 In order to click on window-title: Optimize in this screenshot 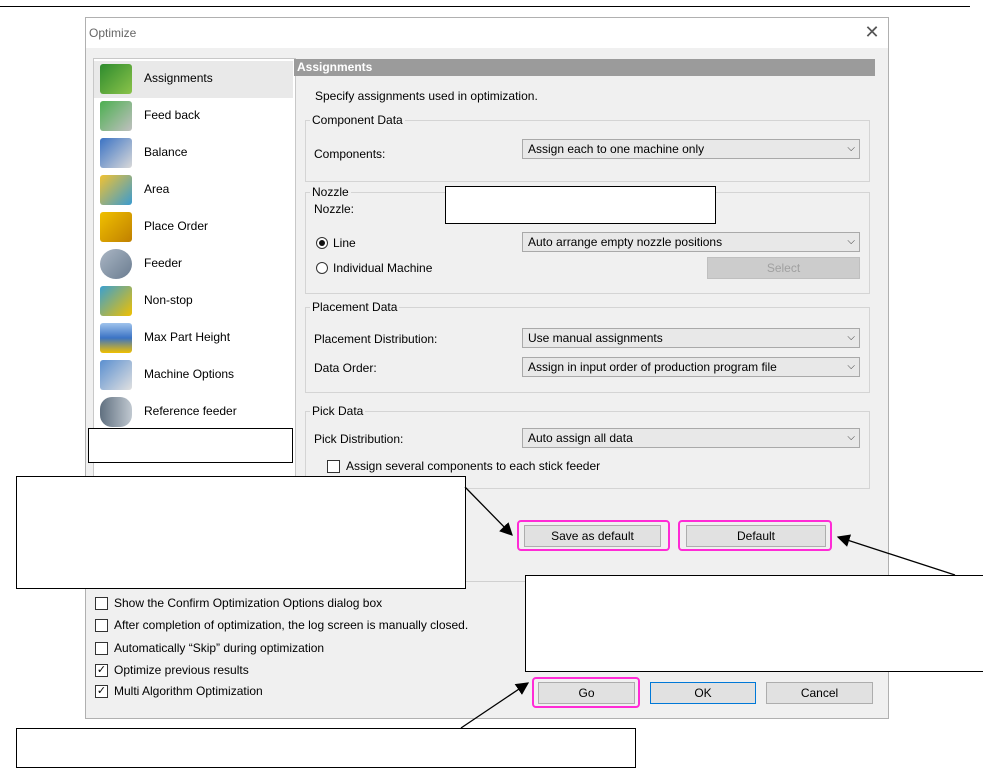, I will do `click(113, 33)`.